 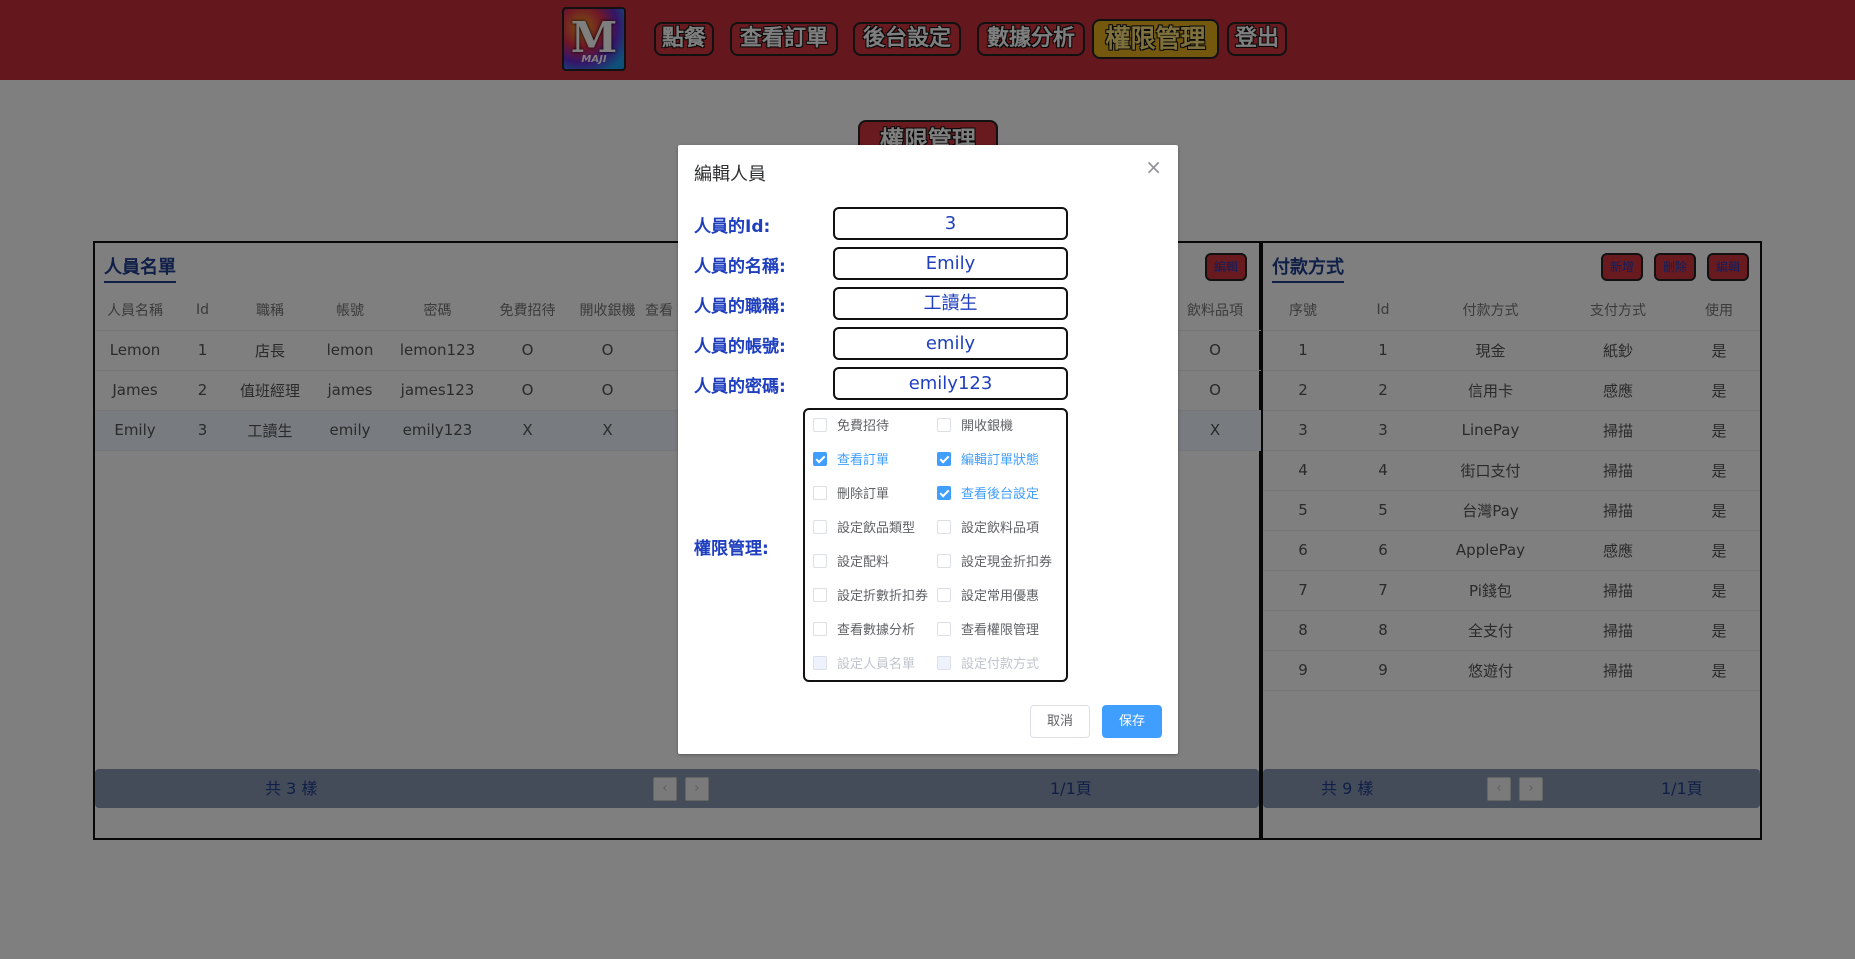 I want to click on id-field: 3, so click(x=950, y=223).